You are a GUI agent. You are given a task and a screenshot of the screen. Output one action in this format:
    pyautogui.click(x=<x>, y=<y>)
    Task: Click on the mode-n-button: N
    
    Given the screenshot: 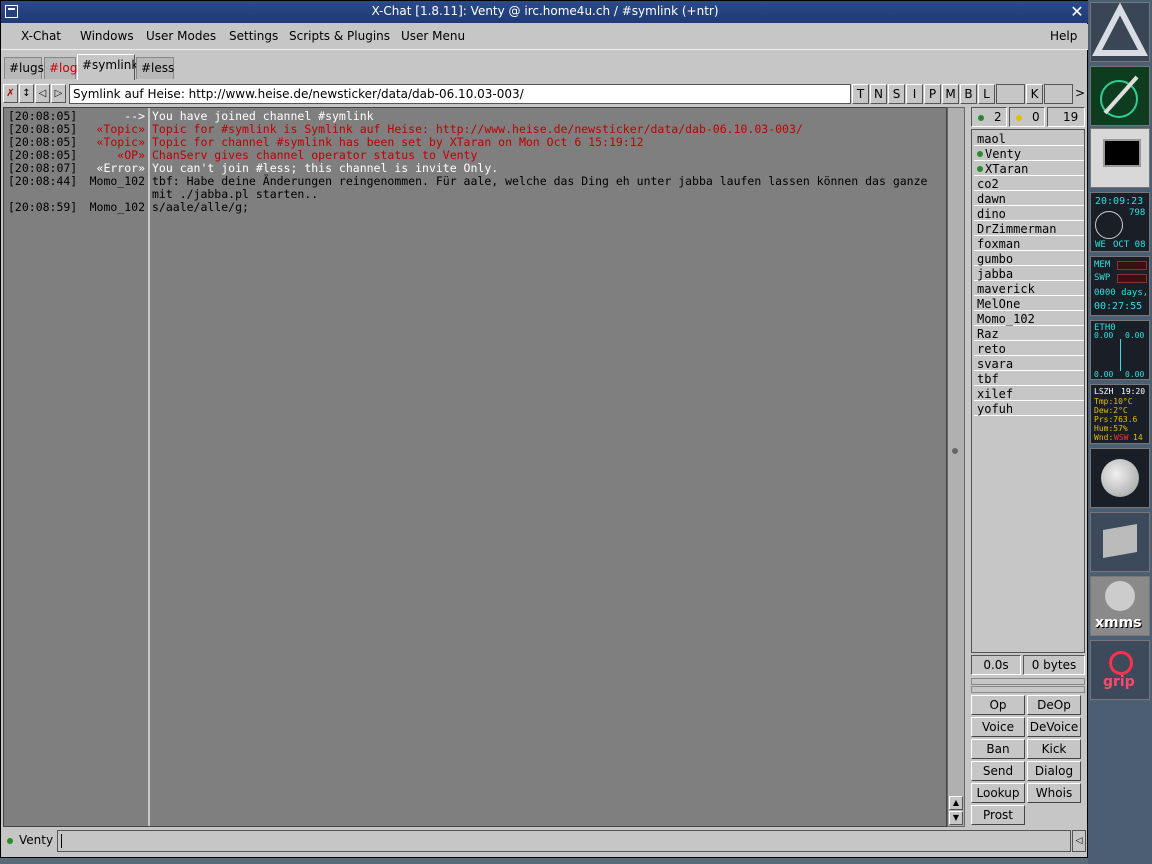 What is the action you would take?
    pyautogui.click(x=878, y=94)
    